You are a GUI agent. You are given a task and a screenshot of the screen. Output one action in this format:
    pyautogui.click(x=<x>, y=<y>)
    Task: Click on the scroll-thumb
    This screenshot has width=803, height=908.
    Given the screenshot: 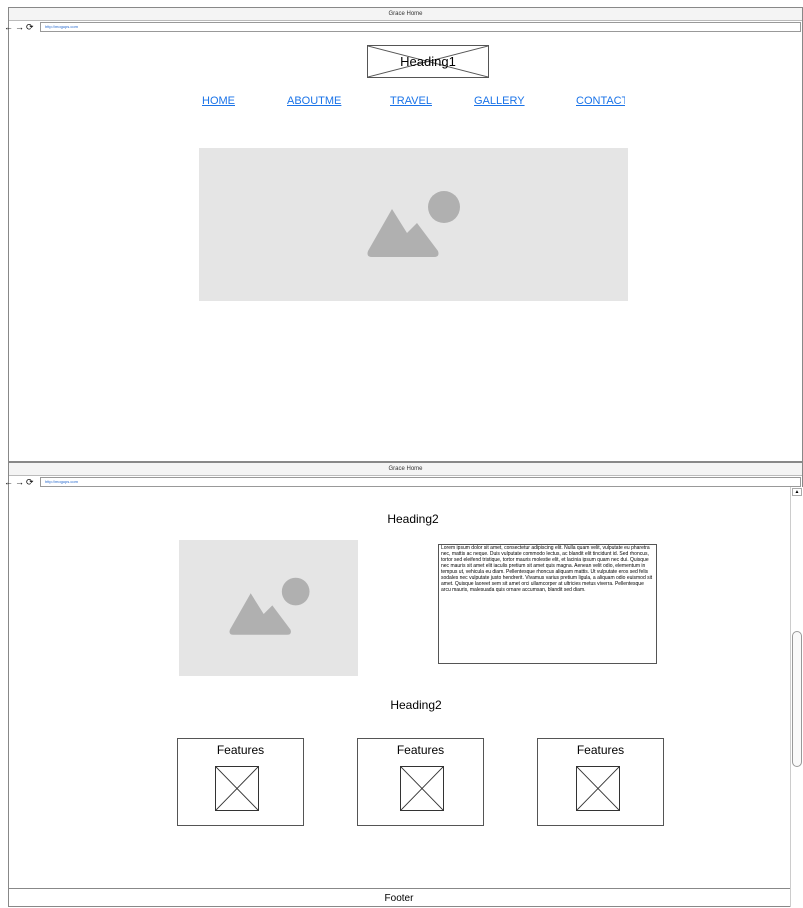 What is the action you would take?
    pyautogui.click(x=797, y=699)
    